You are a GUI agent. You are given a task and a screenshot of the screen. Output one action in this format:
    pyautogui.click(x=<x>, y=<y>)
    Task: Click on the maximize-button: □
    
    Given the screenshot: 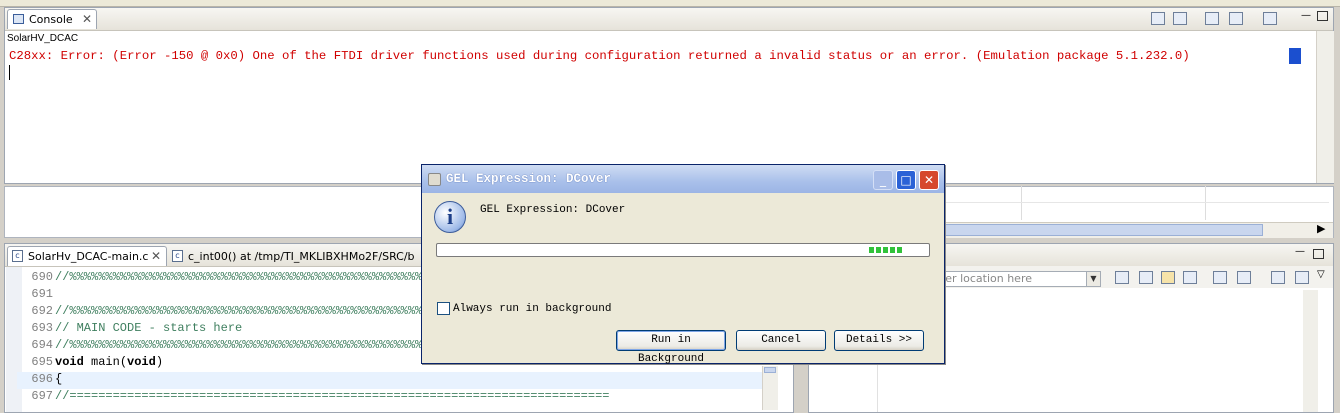 What is the action you would take?
    pyautogui.click(x=906, y=180)
    